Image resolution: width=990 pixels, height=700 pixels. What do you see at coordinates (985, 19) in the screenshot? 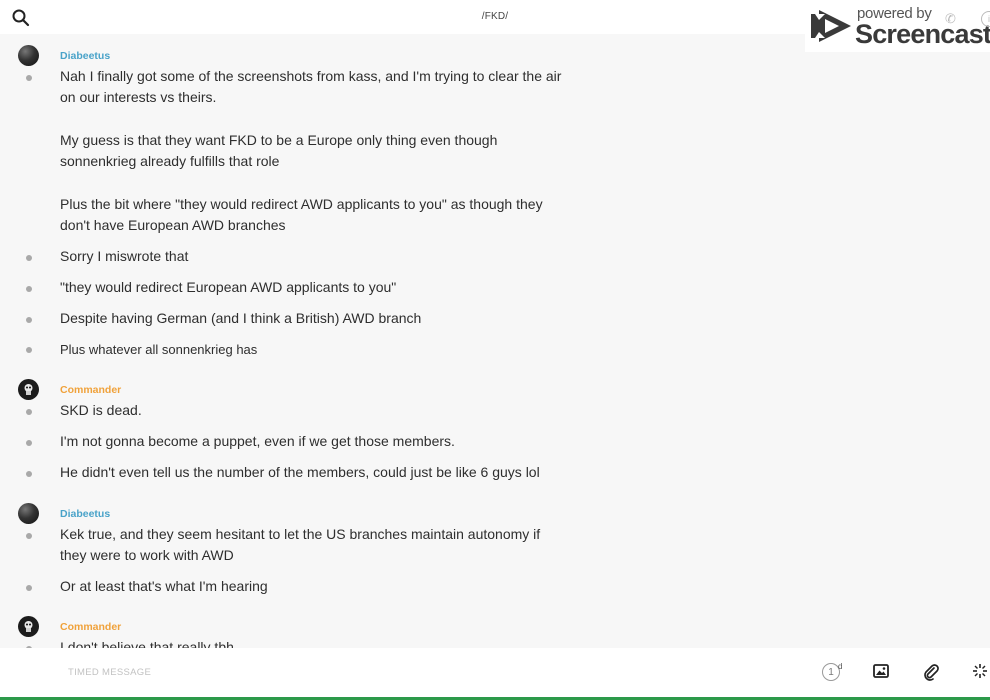
I see `info-icon: i` at bounding box center [985, 19].